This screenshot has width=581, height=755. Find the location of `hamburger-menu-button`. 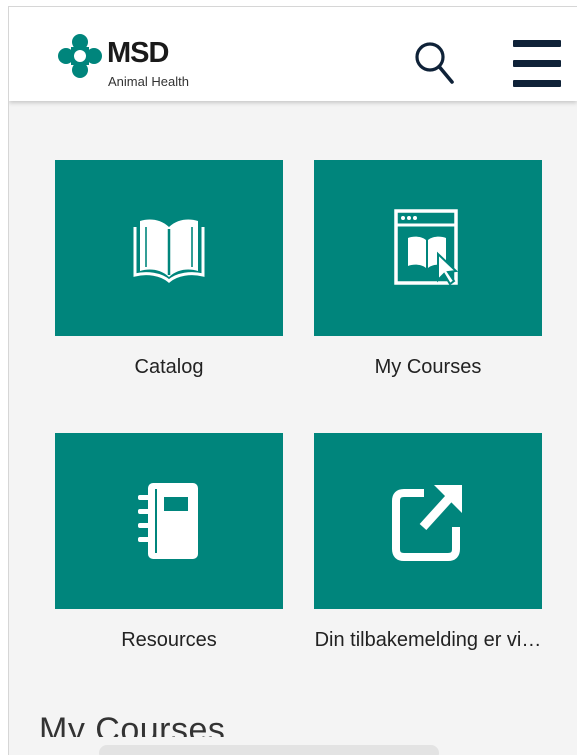

hamburger-menu-button is located at coordinates (538, 64).